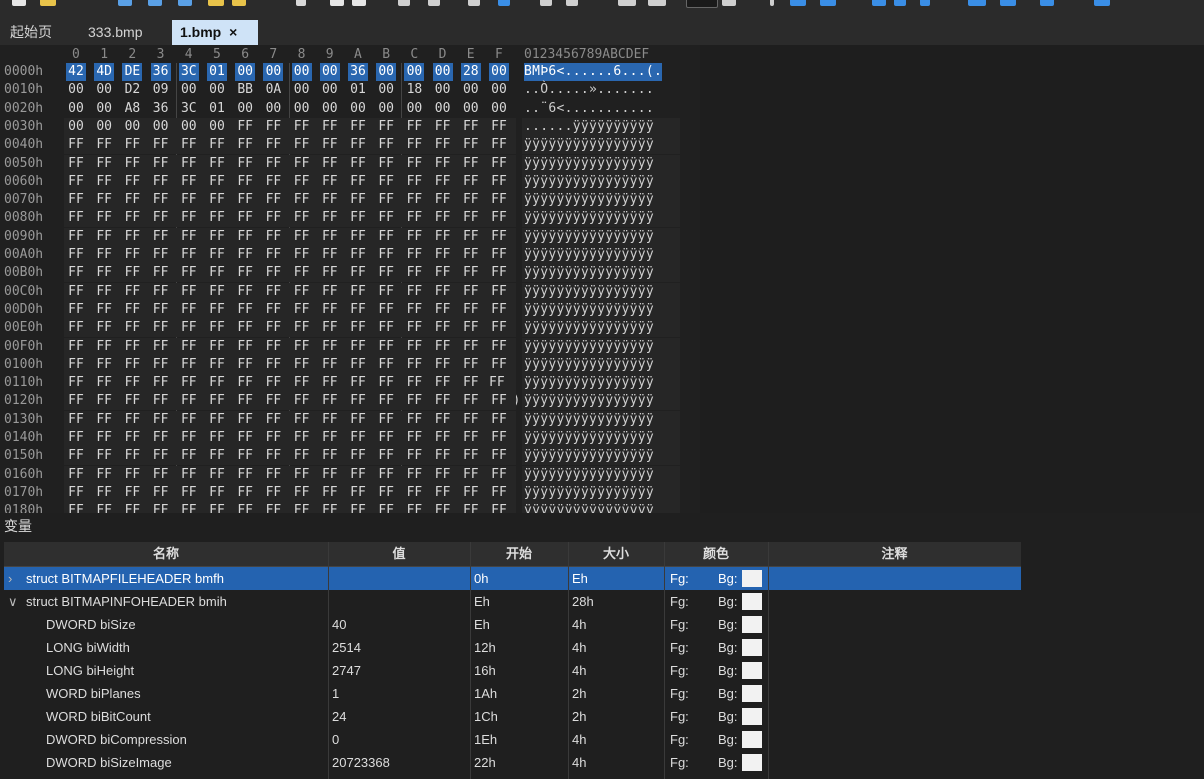 The height and width of the screenshot is (779, 1204). What do you see at coordinates (627, 3) in the screenshot?
I see `compare-icon` at bounding box center [627, 3].